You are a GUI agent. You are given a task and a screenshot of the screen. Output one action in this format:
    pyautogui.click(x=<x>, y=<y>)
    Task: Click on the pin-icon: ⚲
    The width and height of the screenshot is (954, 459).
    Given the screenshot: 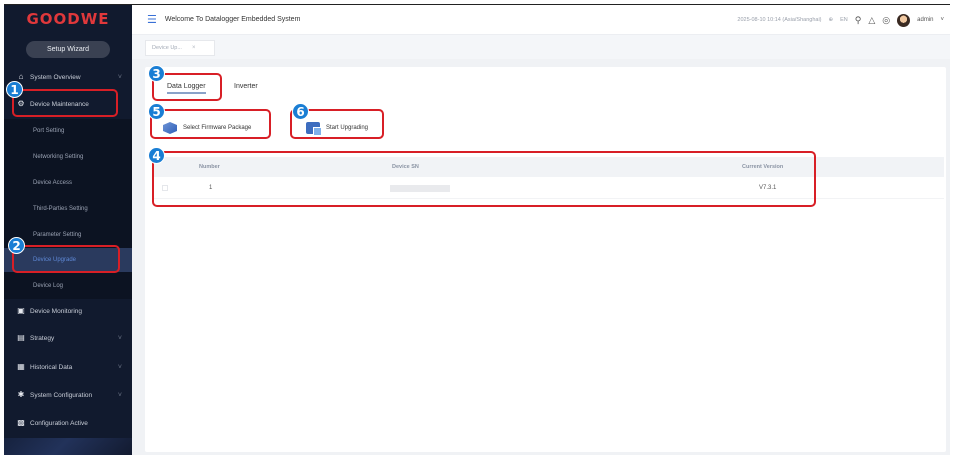 What is the action you would take?
    pyautogui.click(x=858, y=20)
    